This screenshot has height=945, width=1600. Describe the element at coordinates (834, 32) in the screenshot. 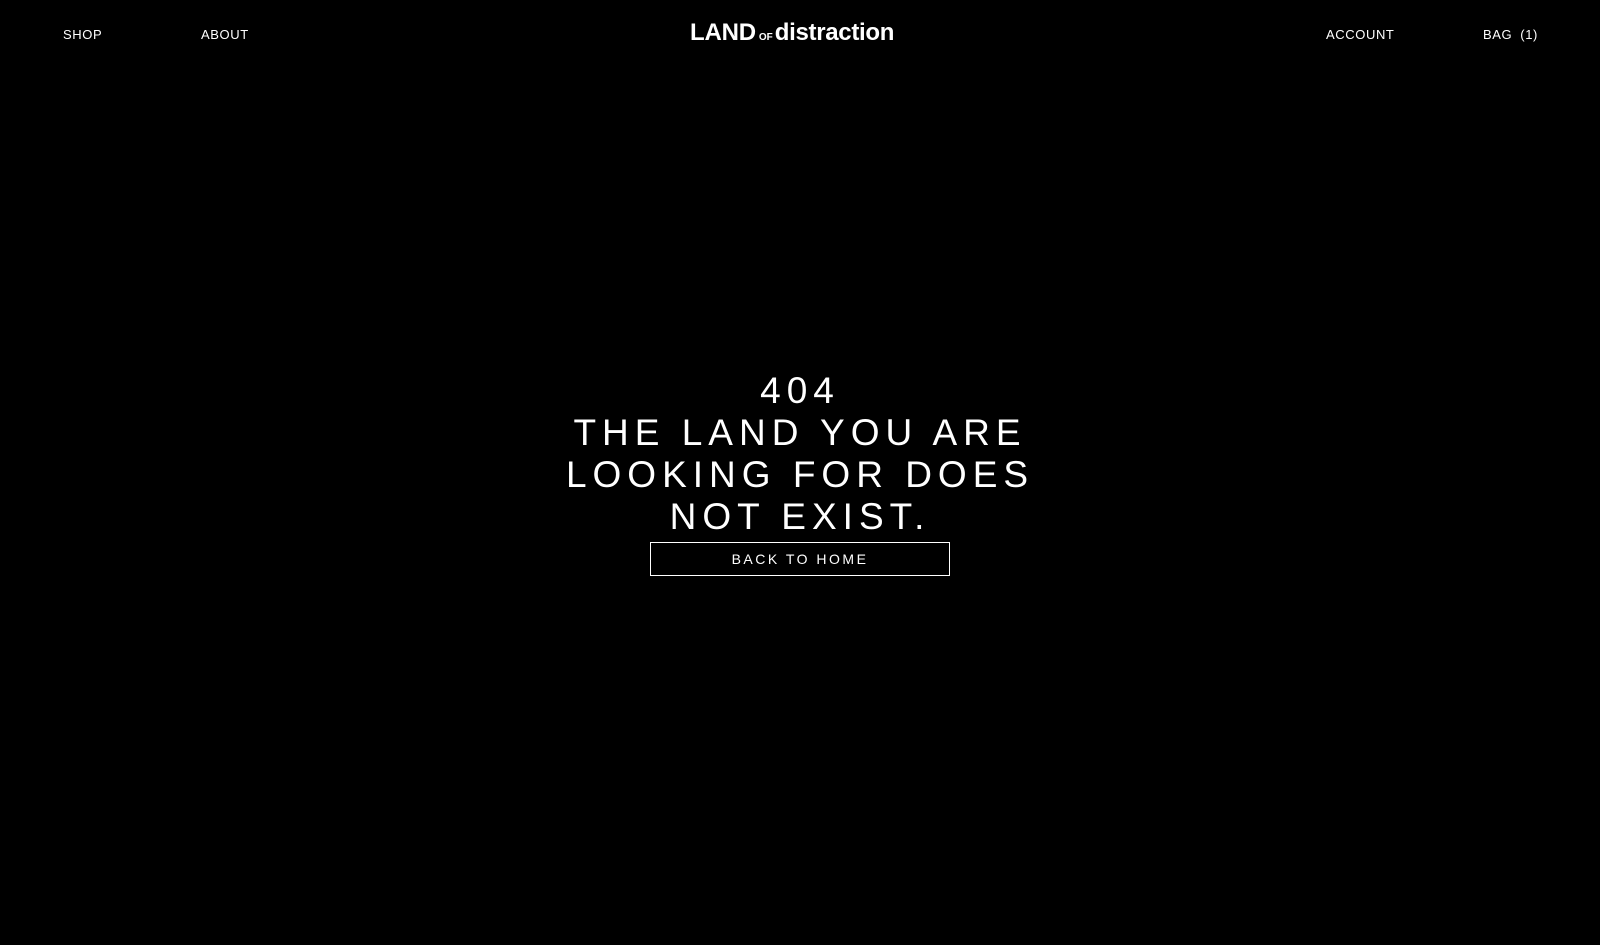

I see `logo-distraction: distraction` at that location.